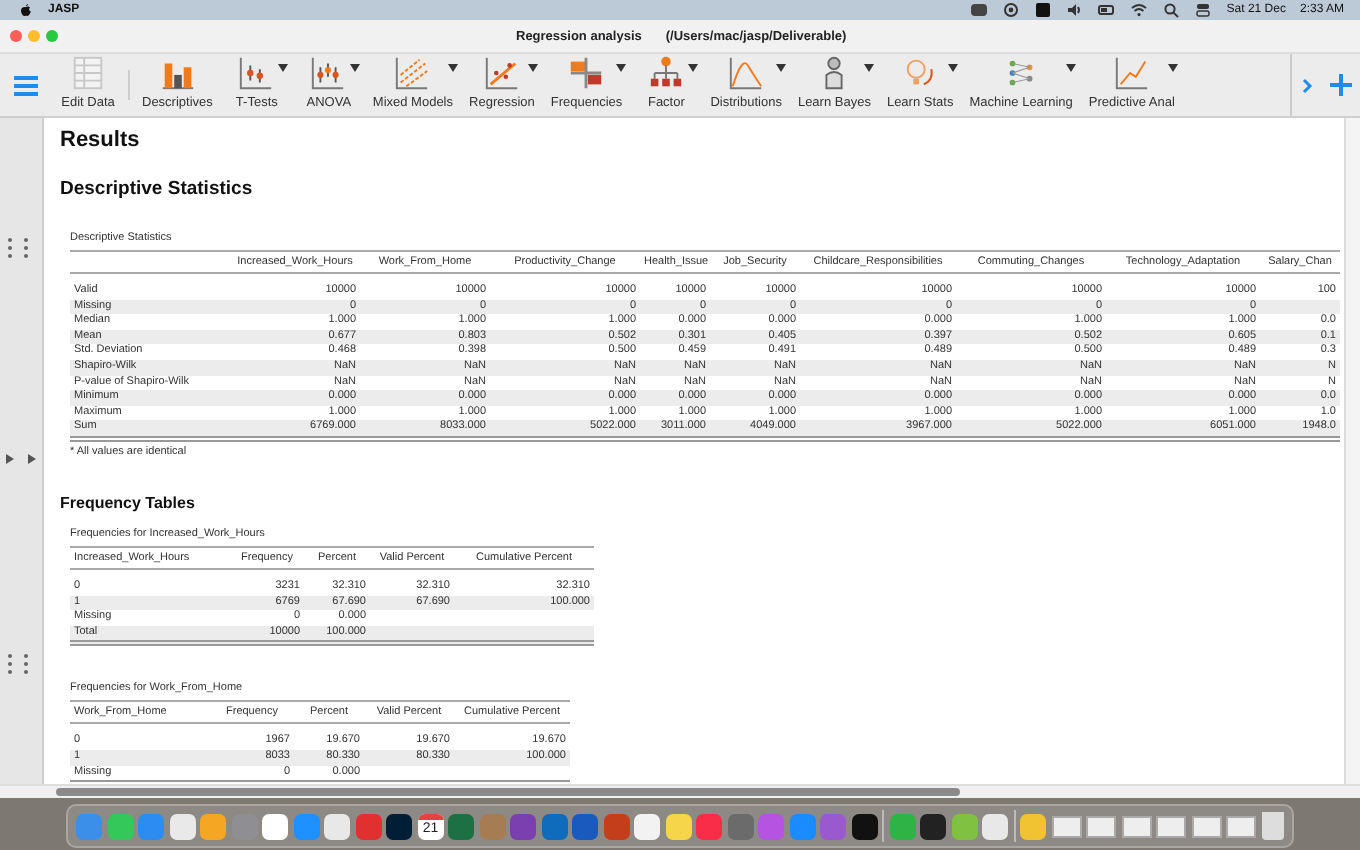  Describe the element at coordinates (52, 36) in the screenshot. I see `zoom-button` at that location.